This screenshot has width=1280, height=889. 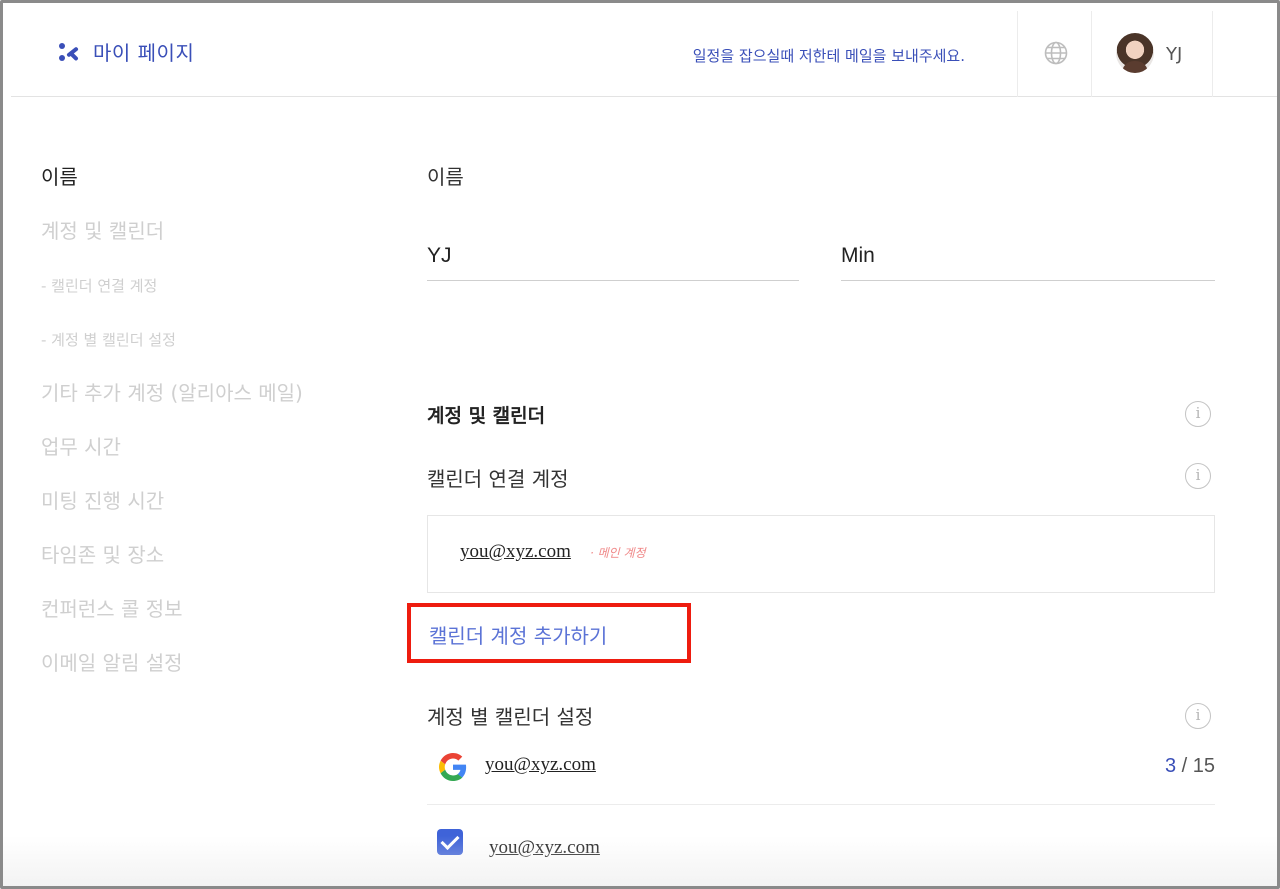 I want to click on last-name-field, so click(x=1028, y=256).